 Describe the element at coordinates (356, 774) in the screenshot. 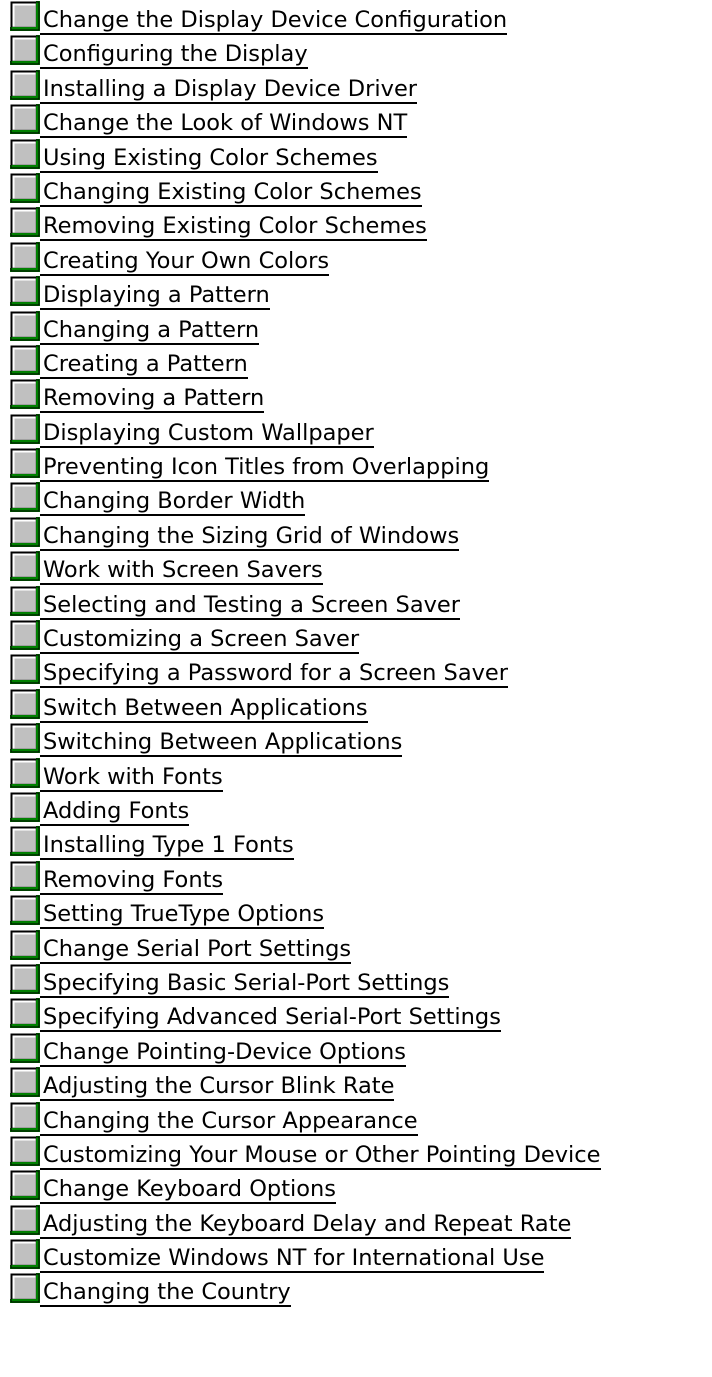

I see `list-item: Work with Fonts` at that location.